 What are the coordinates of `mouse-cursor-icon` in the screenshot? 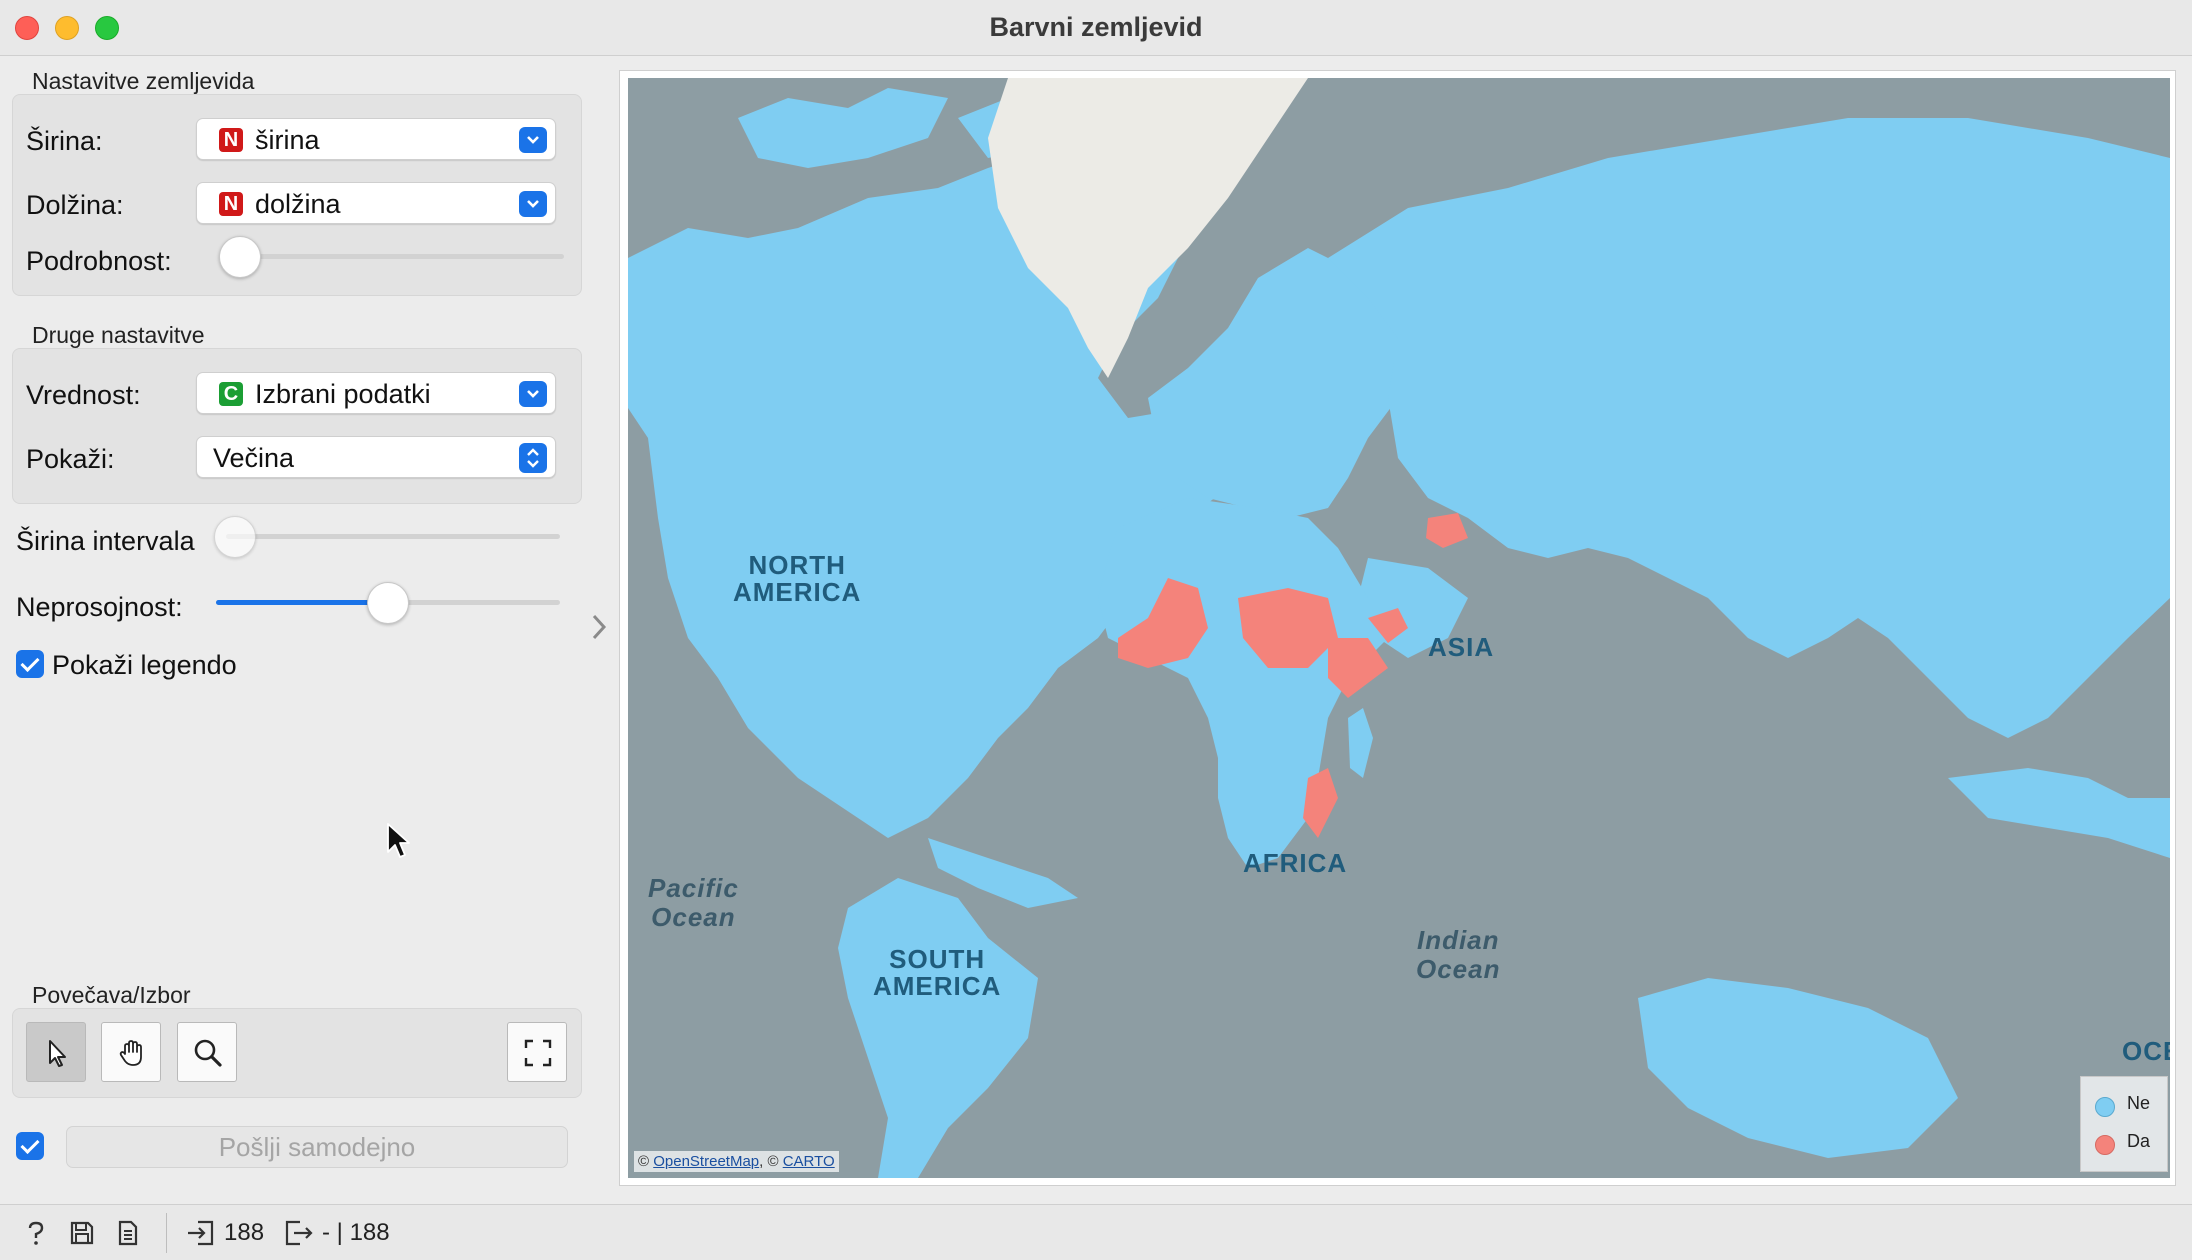 It's located at (399, 844).